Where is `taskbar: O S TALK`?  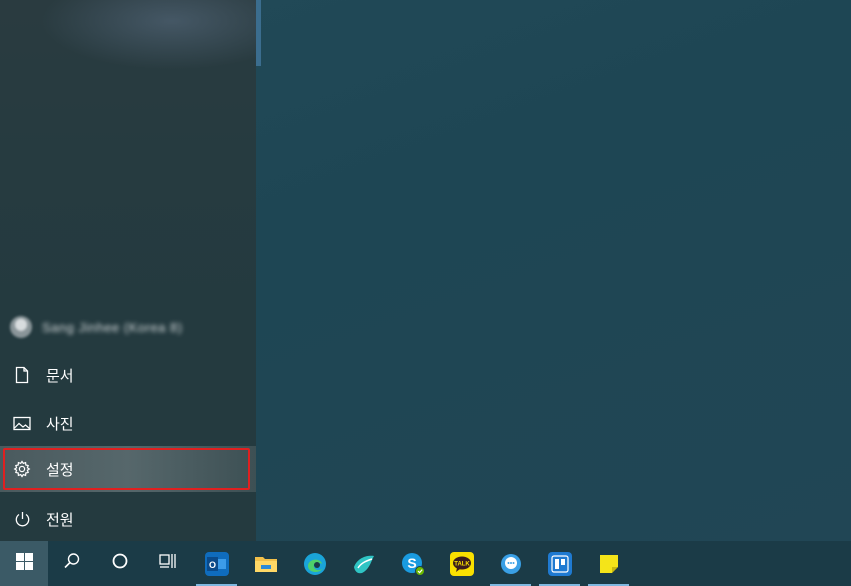 taskbar: O S TALK is located at coordinates (425, 563).